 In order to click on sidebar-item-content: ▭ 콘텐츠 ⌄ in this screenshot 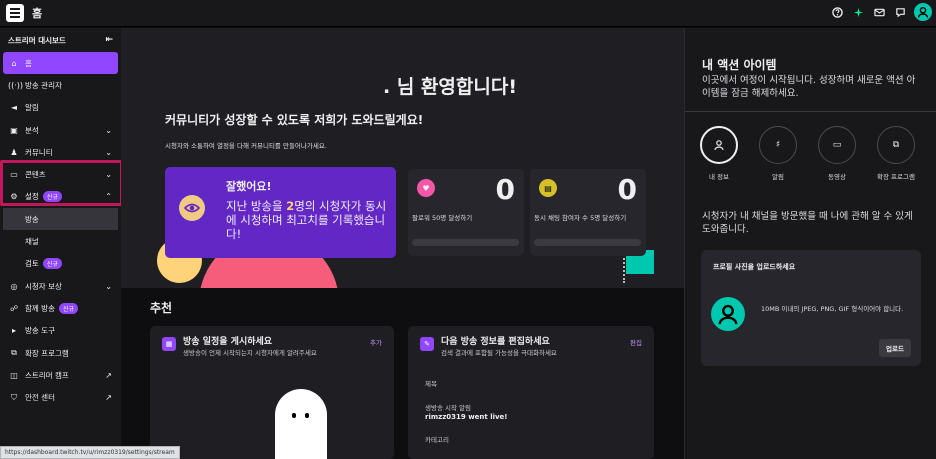, I will do `click(60, 174)`.